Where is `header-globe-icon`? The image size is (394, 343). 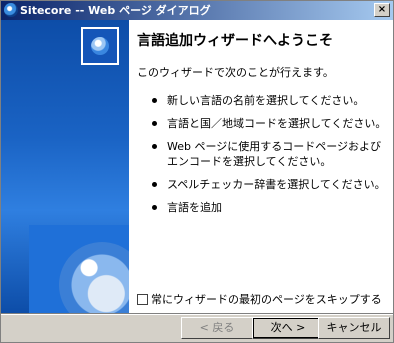 header-globe-icon is located at coordinates (100, 46).